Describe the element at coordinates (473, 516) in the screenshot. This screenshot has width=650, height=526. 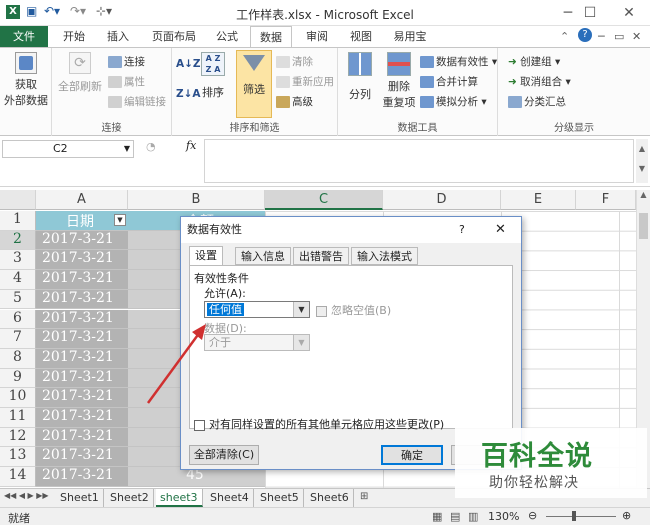
I see `page-break-view-icon: ▥` at that location.